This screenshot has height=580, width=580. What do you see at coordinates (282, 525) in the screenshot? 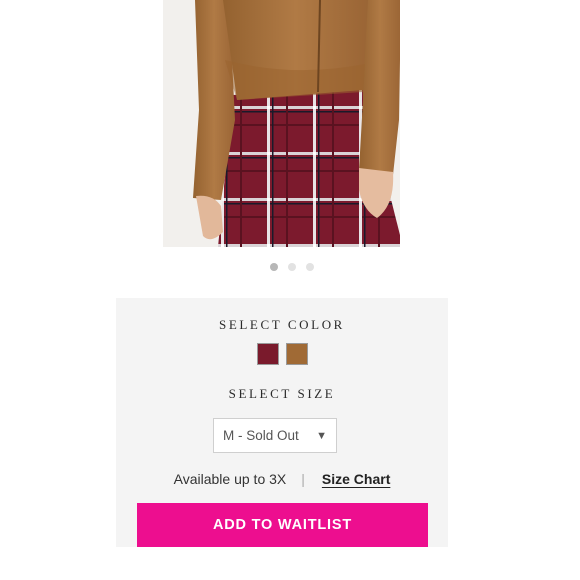
I see `add-to-waitlist-button: ADD TO WAITLIST` at bounding box center [282, 525].